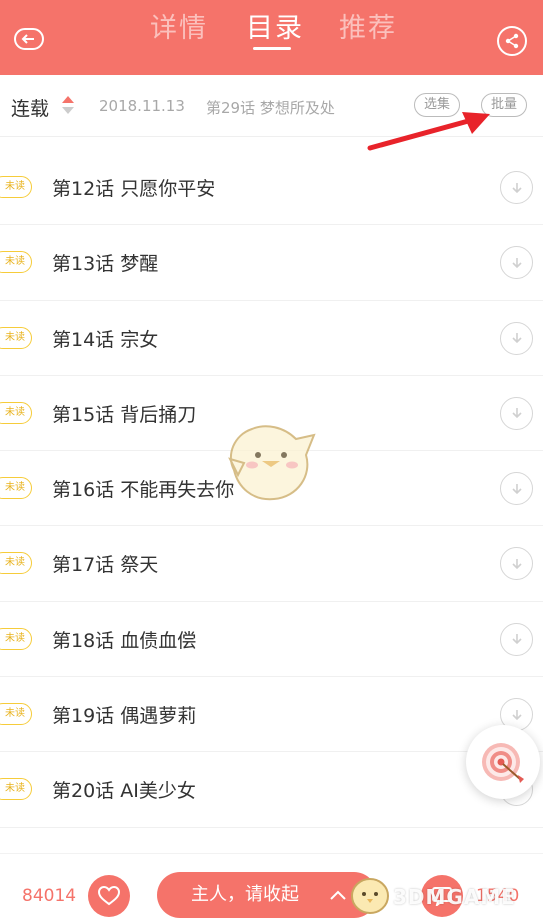  I want to click on watermark-text: 3DMGAME, so click(454, 897).